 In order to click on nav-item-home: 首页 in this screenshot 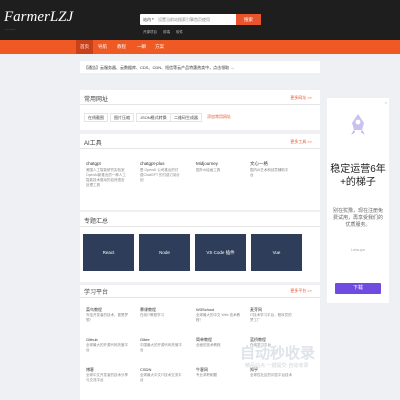, I will do `click(84, 47)`.